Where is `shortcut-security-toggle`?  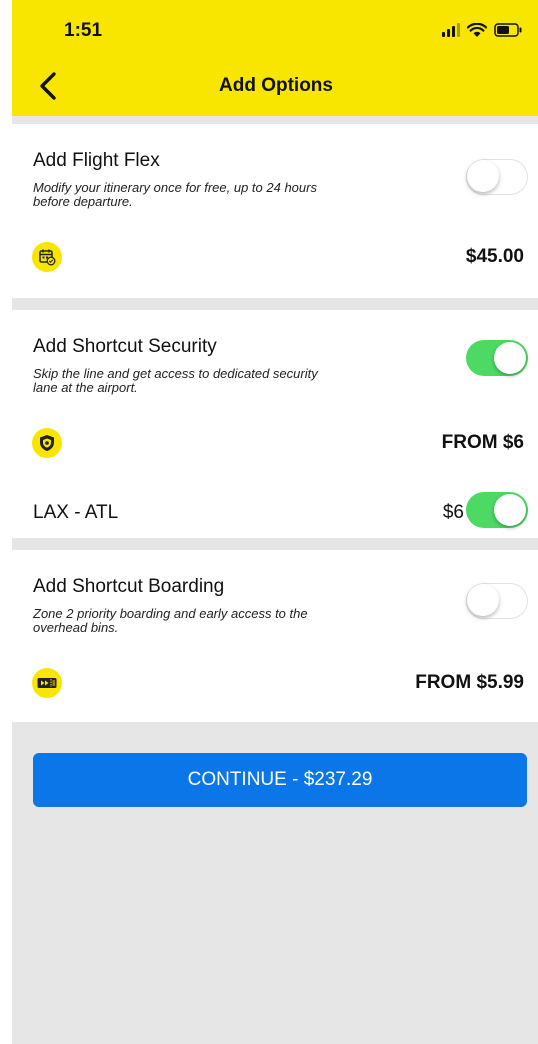
shortcut-security-toggle is located at coordinates (497, 358).